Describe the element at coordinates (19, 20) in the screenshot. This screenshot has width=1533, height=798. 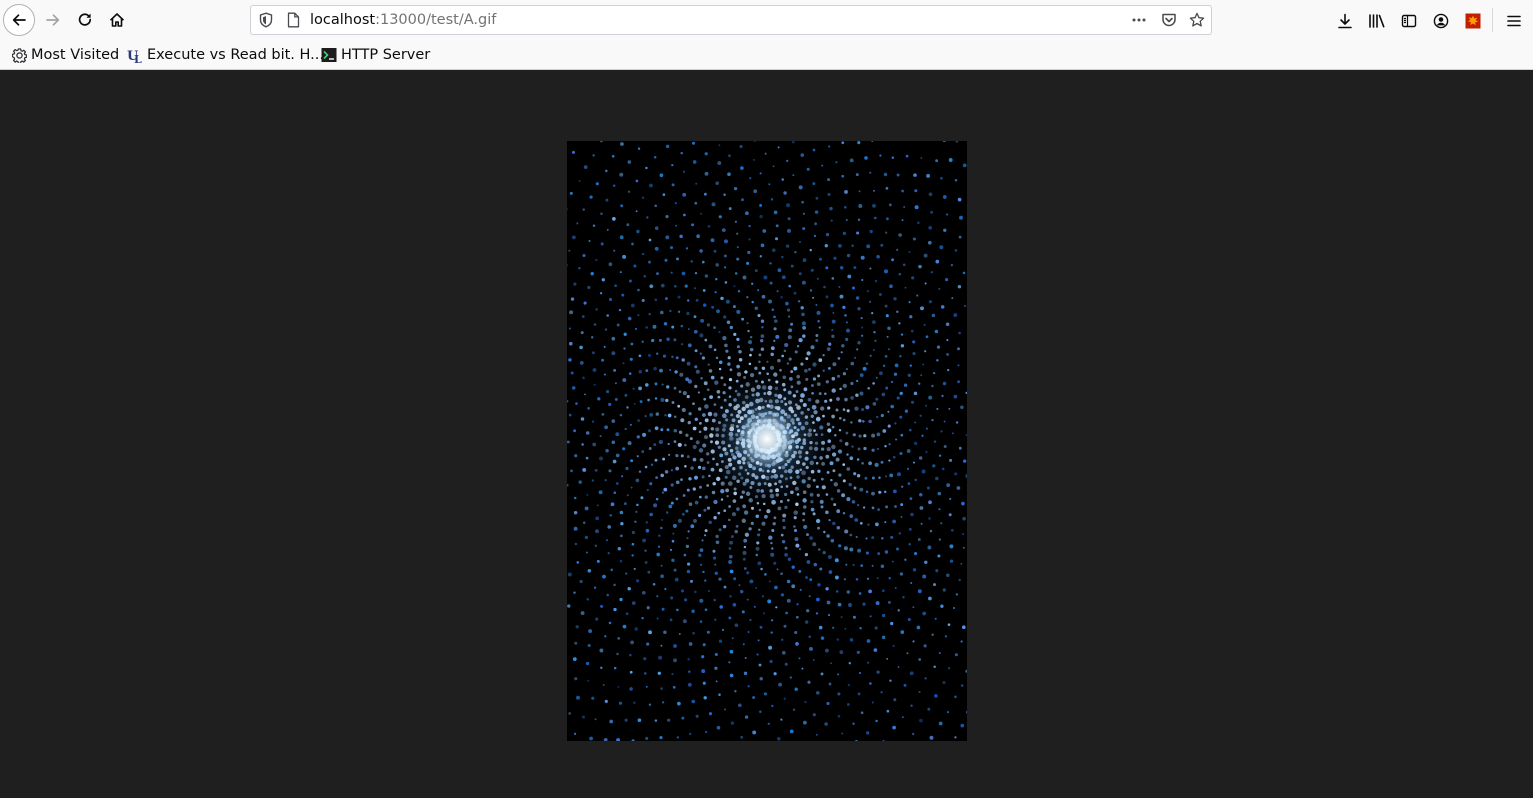
I see `back-button` at that location.